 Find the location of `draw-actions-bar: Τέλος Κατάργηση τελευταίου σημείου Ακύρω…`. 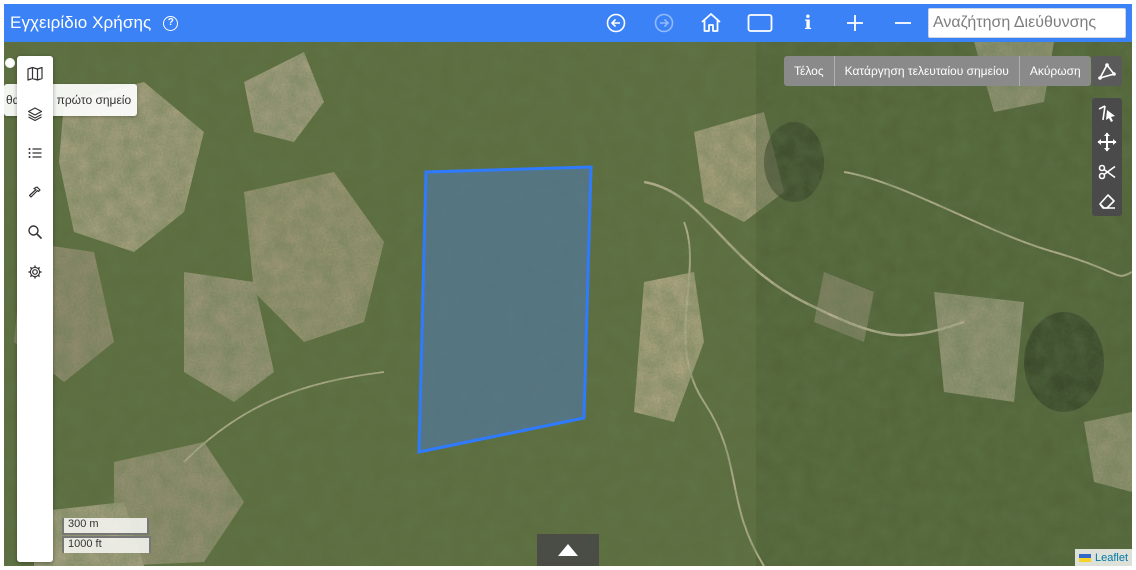

draw-actions-bar: Τέλος Κατάργηση τελευταίου σημείου Ακύρω… is located at coordinates (937, 71).